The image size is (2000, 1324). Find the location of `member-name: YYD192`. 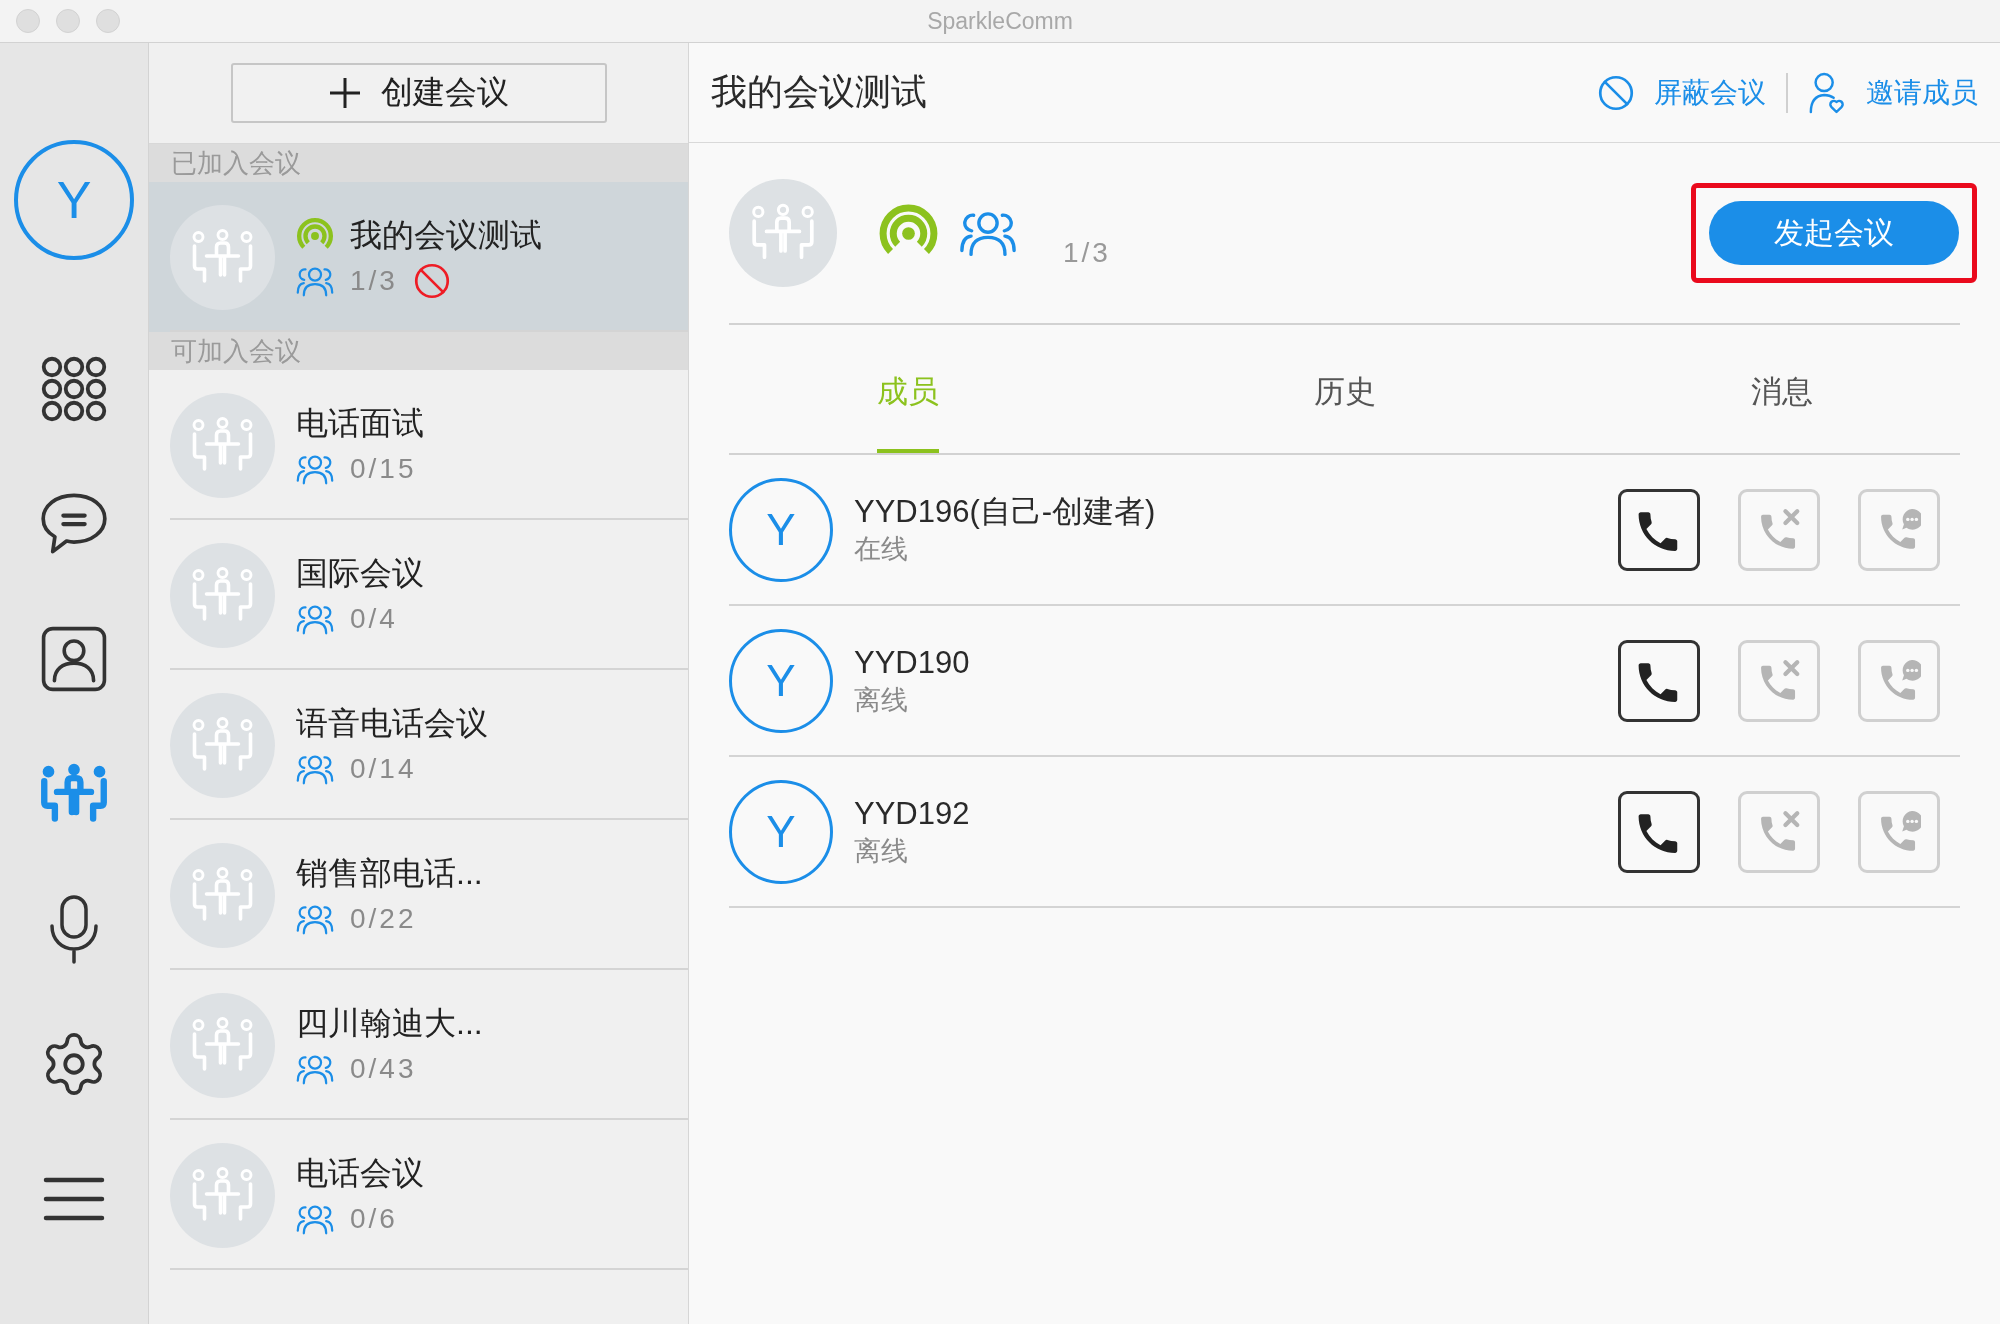

member-name: YYD192 is located at coordinates (912, 813).